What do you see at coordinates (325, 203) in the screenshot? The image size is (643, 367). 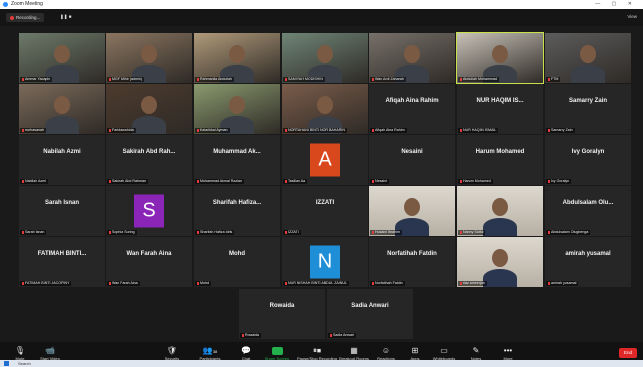 I see `participant-display-name: IZZATI` at bounding box center [325, 203].